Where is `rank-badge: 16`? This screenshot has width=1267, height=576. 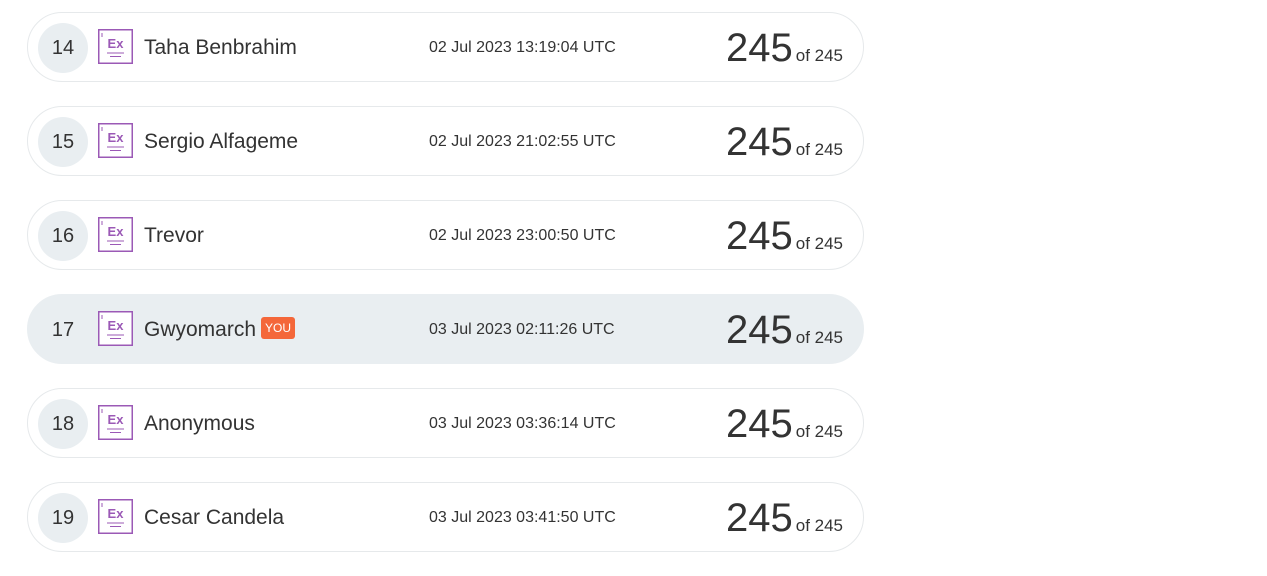
rank-badge: 16 is located at coordinates (63, 236).